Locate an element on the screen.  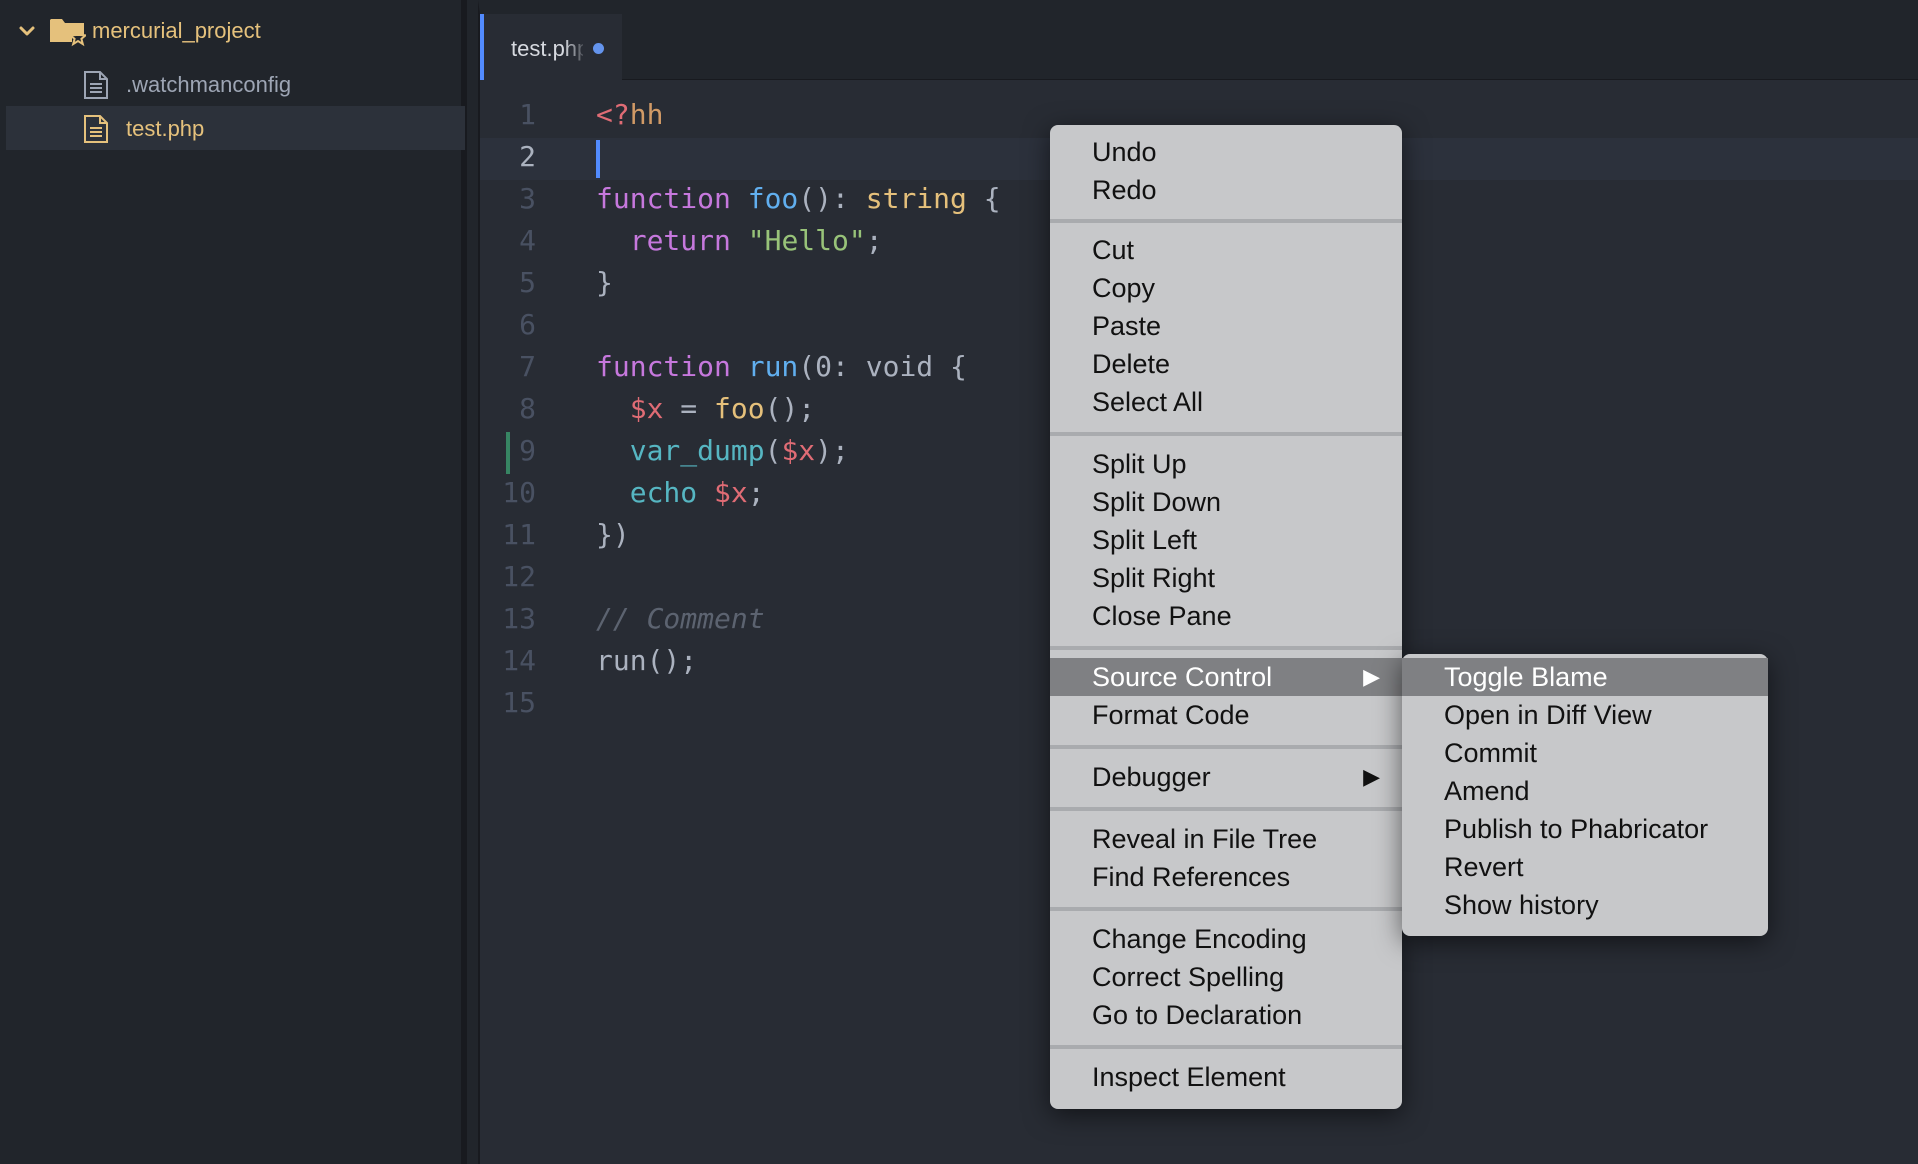
submenu-item-publish-to-phabricator: Publish to Phabricator is located at coordinates (1585, 829).